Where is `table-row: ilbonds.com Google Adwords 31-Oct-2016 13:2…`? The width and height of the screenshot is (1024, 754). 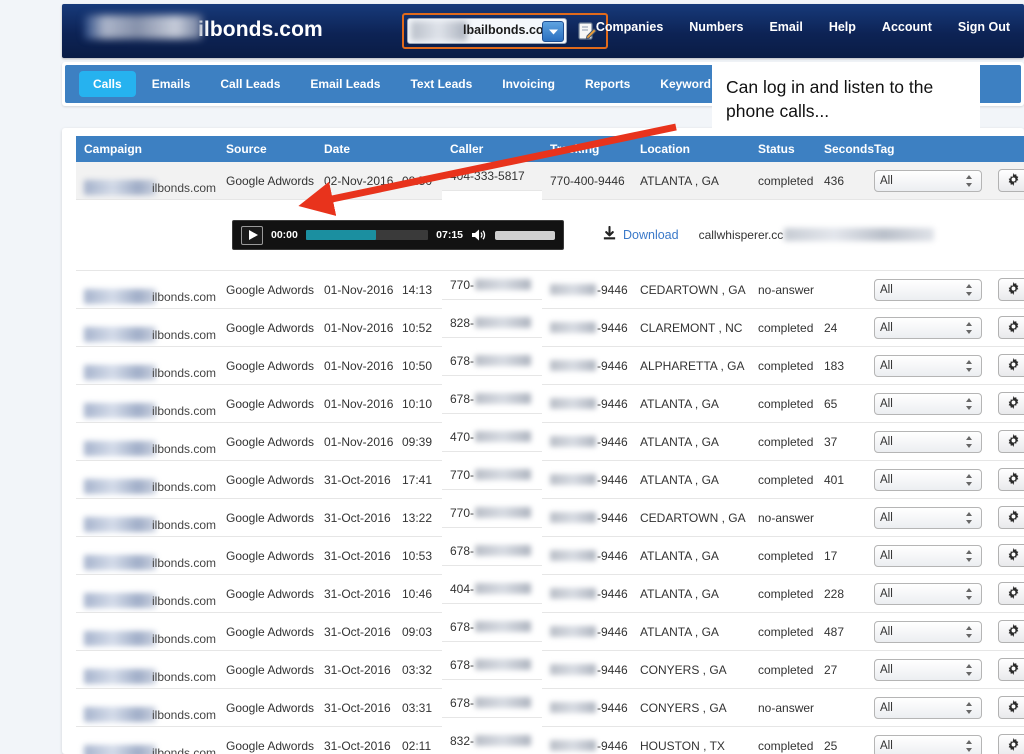
table-row: ilbonds.com Google Adwords 31-Oct-2016 13:2… is located at coordinates (550, 517).